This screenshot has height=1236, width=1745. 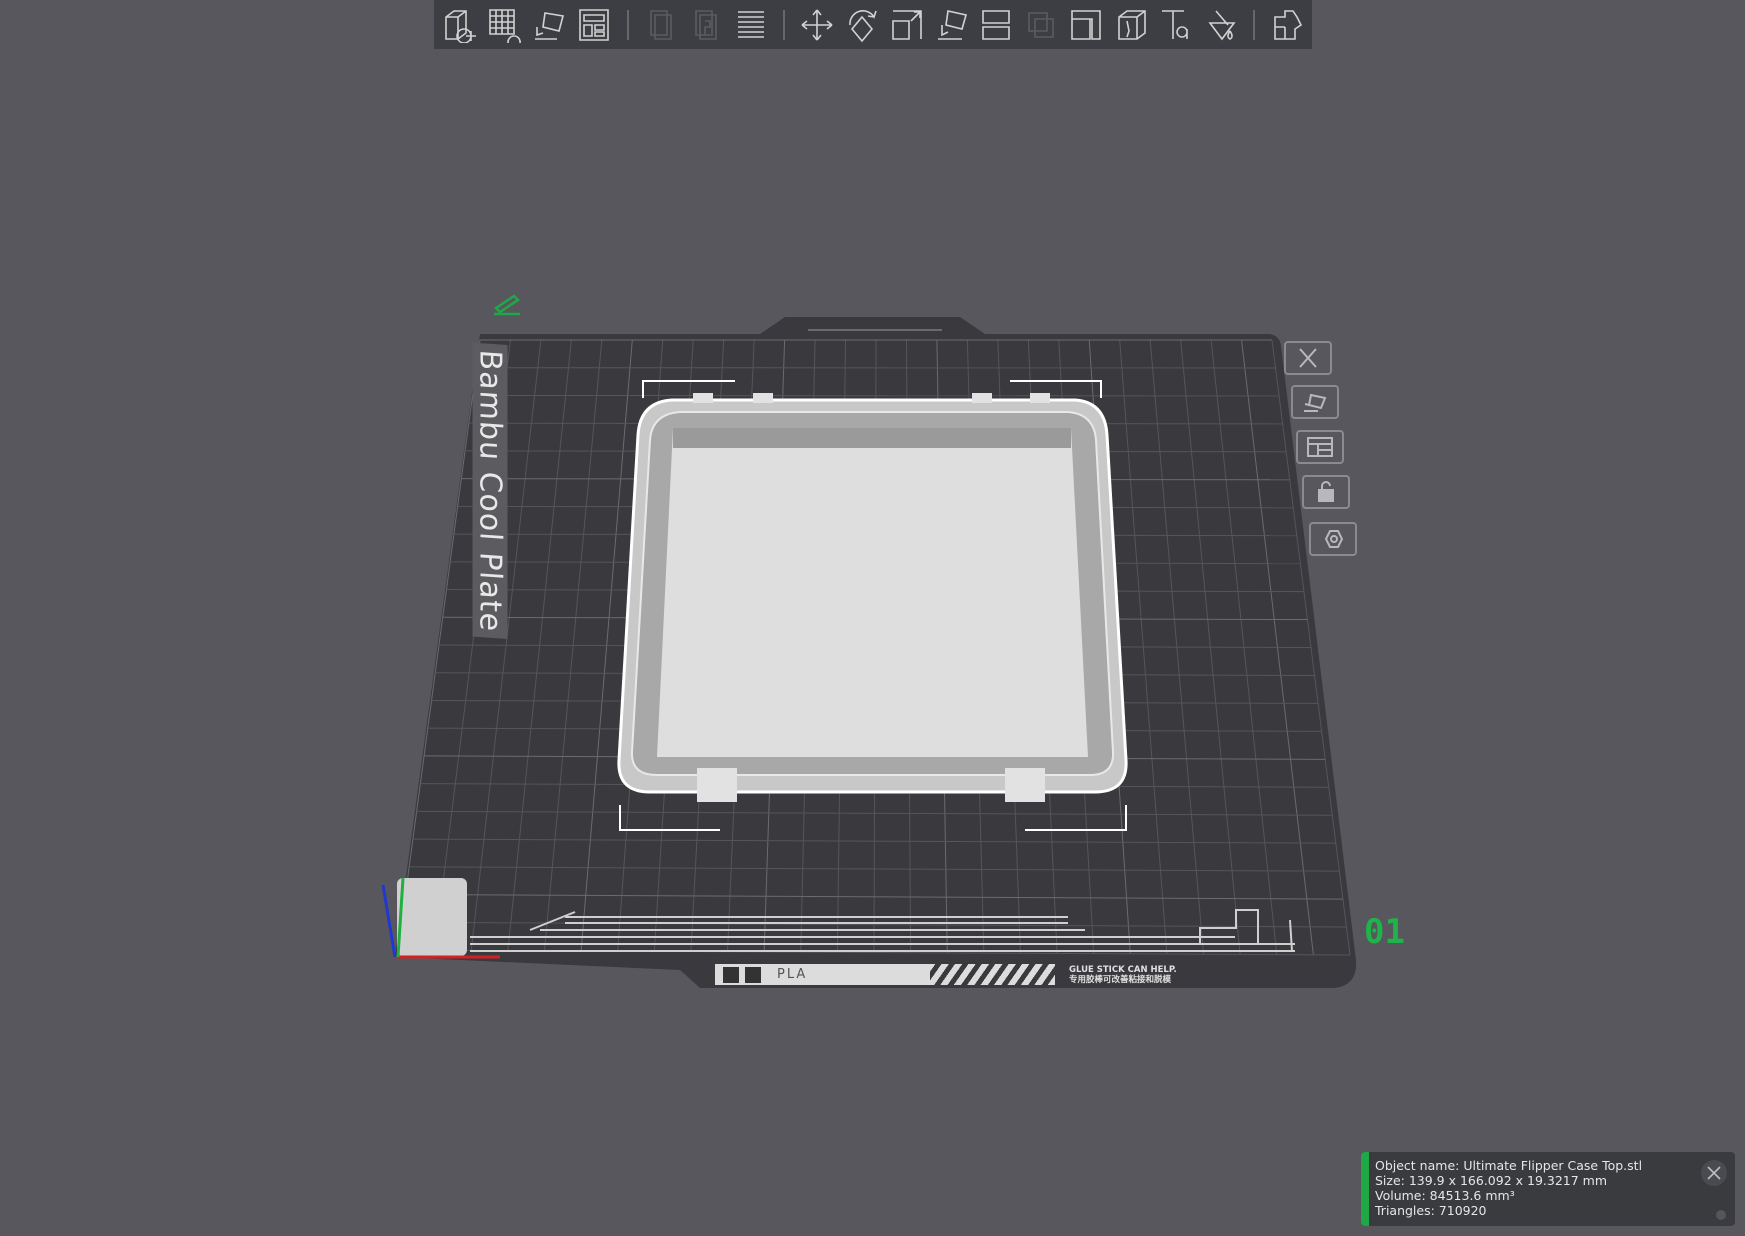 I want to click on hex-settings-icon, so click(x=1334, y=539).